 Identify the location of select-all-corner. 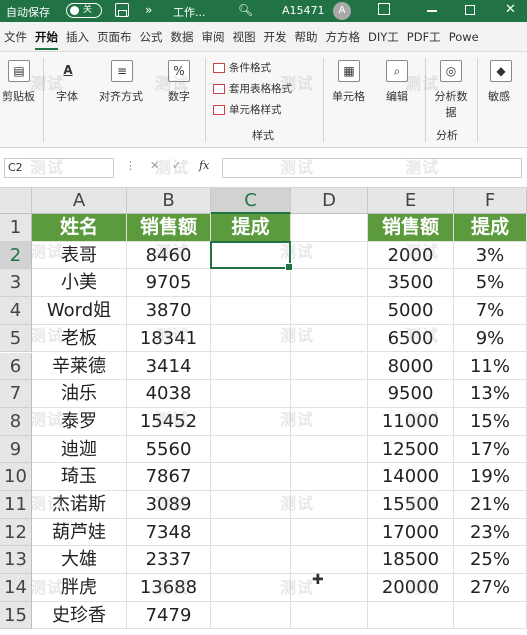
(16, 201).